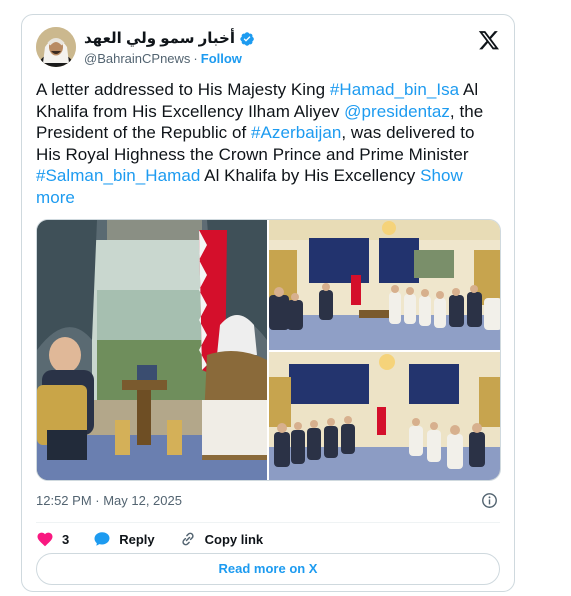 The height and width of the screenshot is (596, 571). What do you see at coordinates (489, 500) in the screenshot?
I see `info-icon` at bounding box center [489, 500].